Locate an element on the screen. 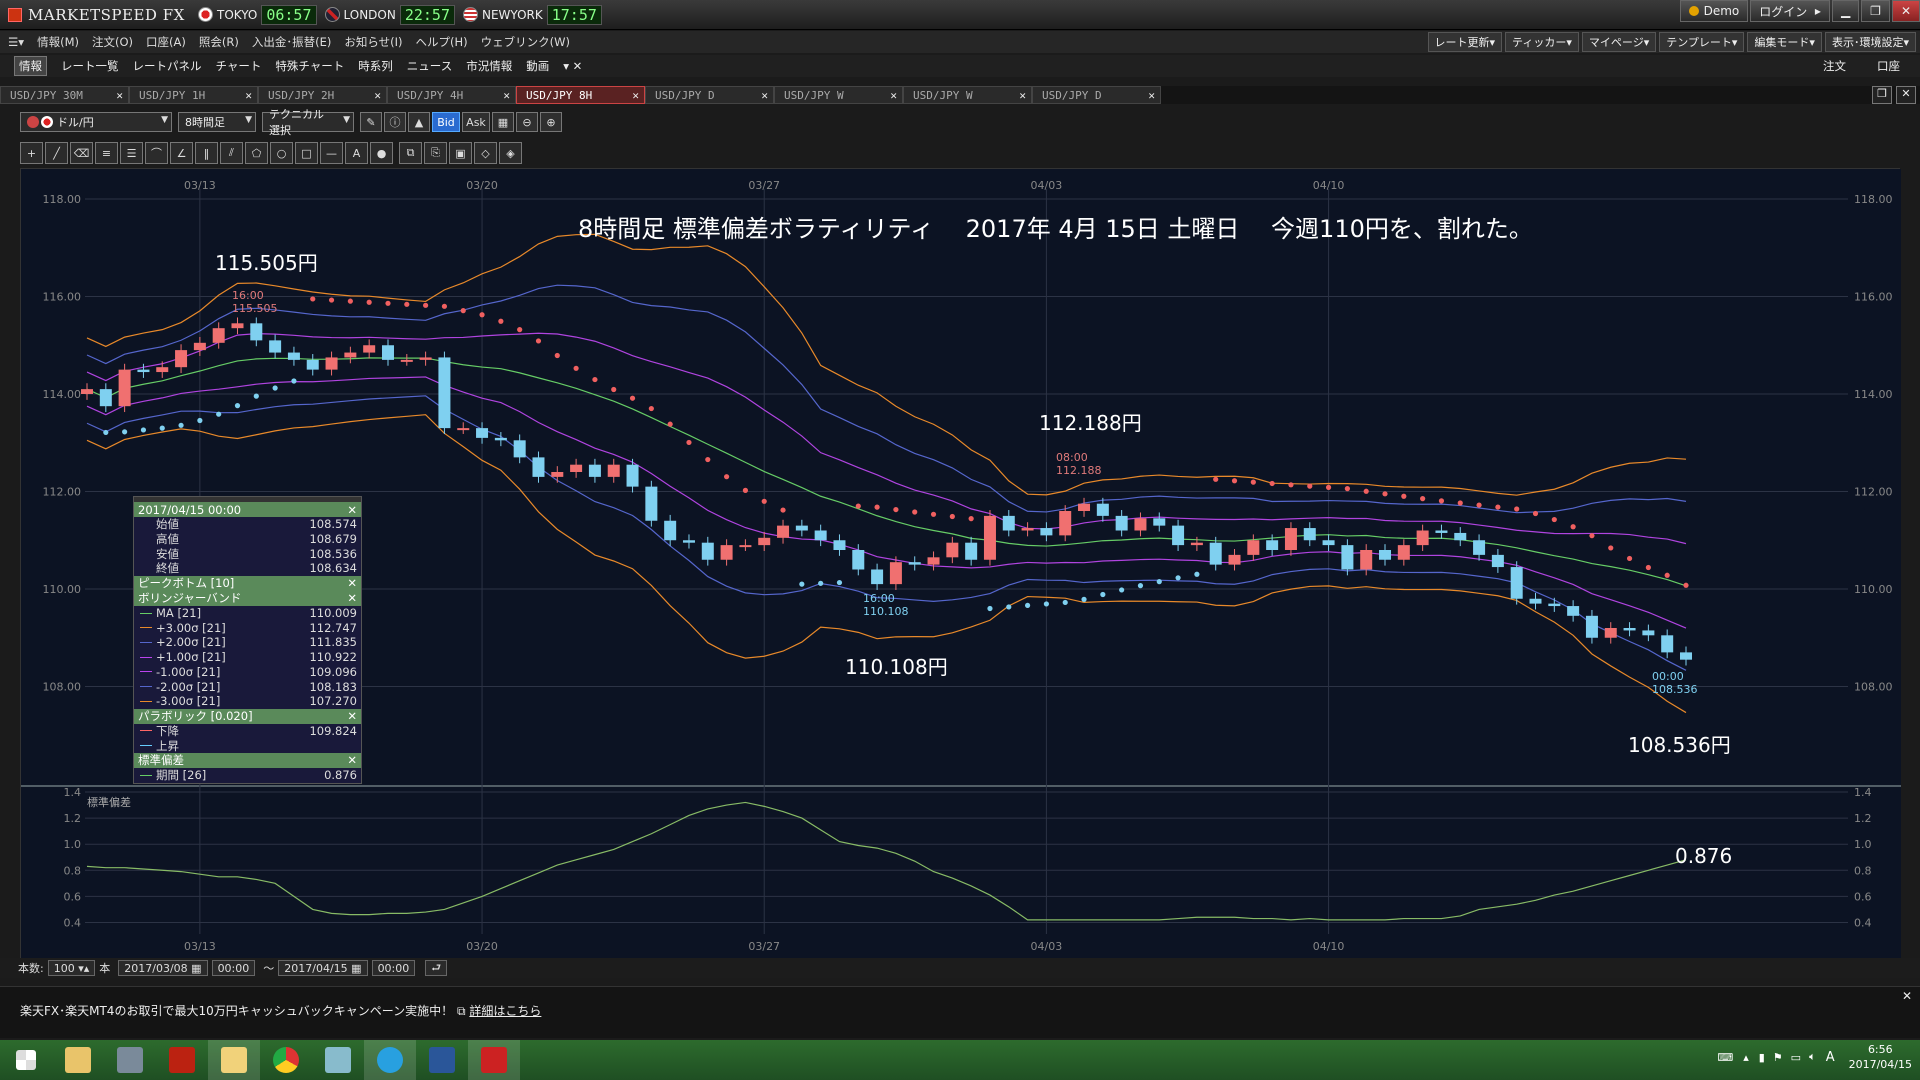 This screenshot has height=1080, width=1920. reset-range-icon: ⮐ is located at coordinates (436, 968).